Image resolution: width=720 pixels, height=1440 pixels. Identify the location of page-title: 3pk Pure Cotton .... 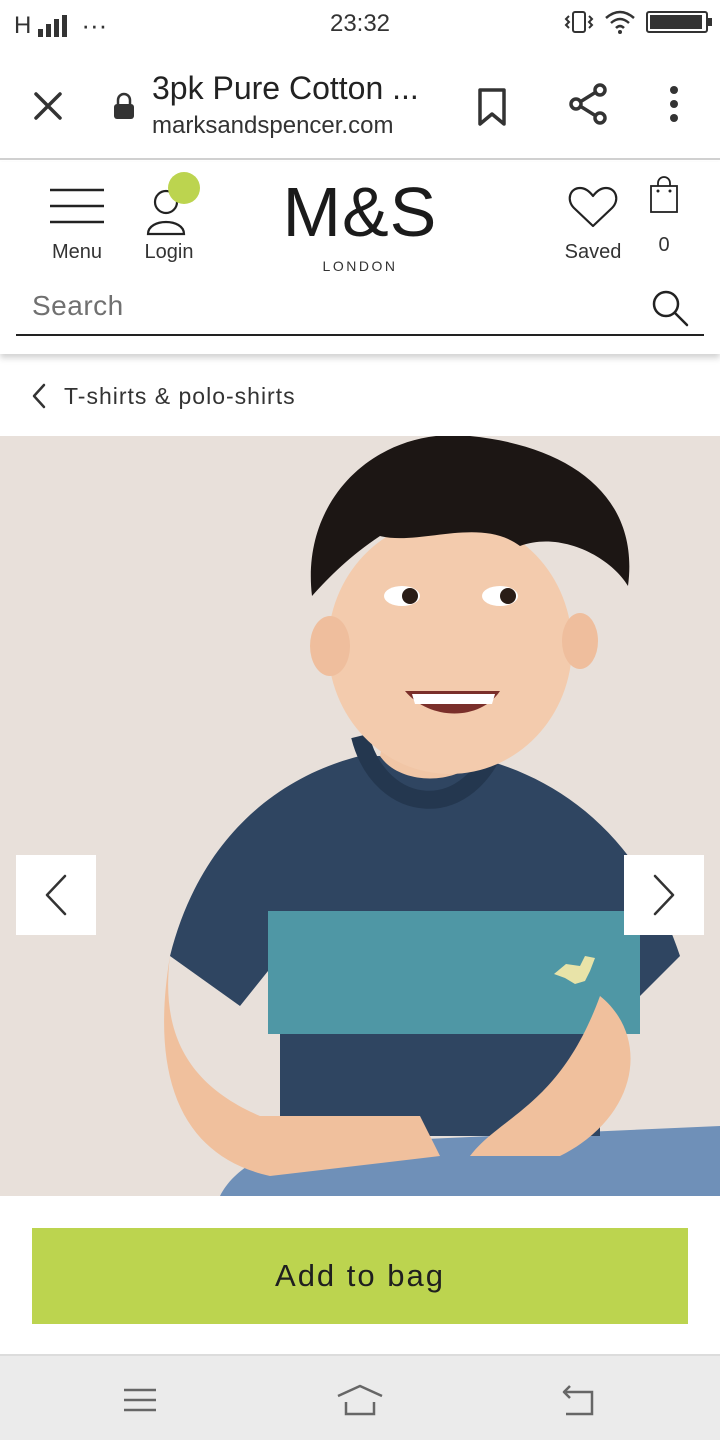
(302, 88).